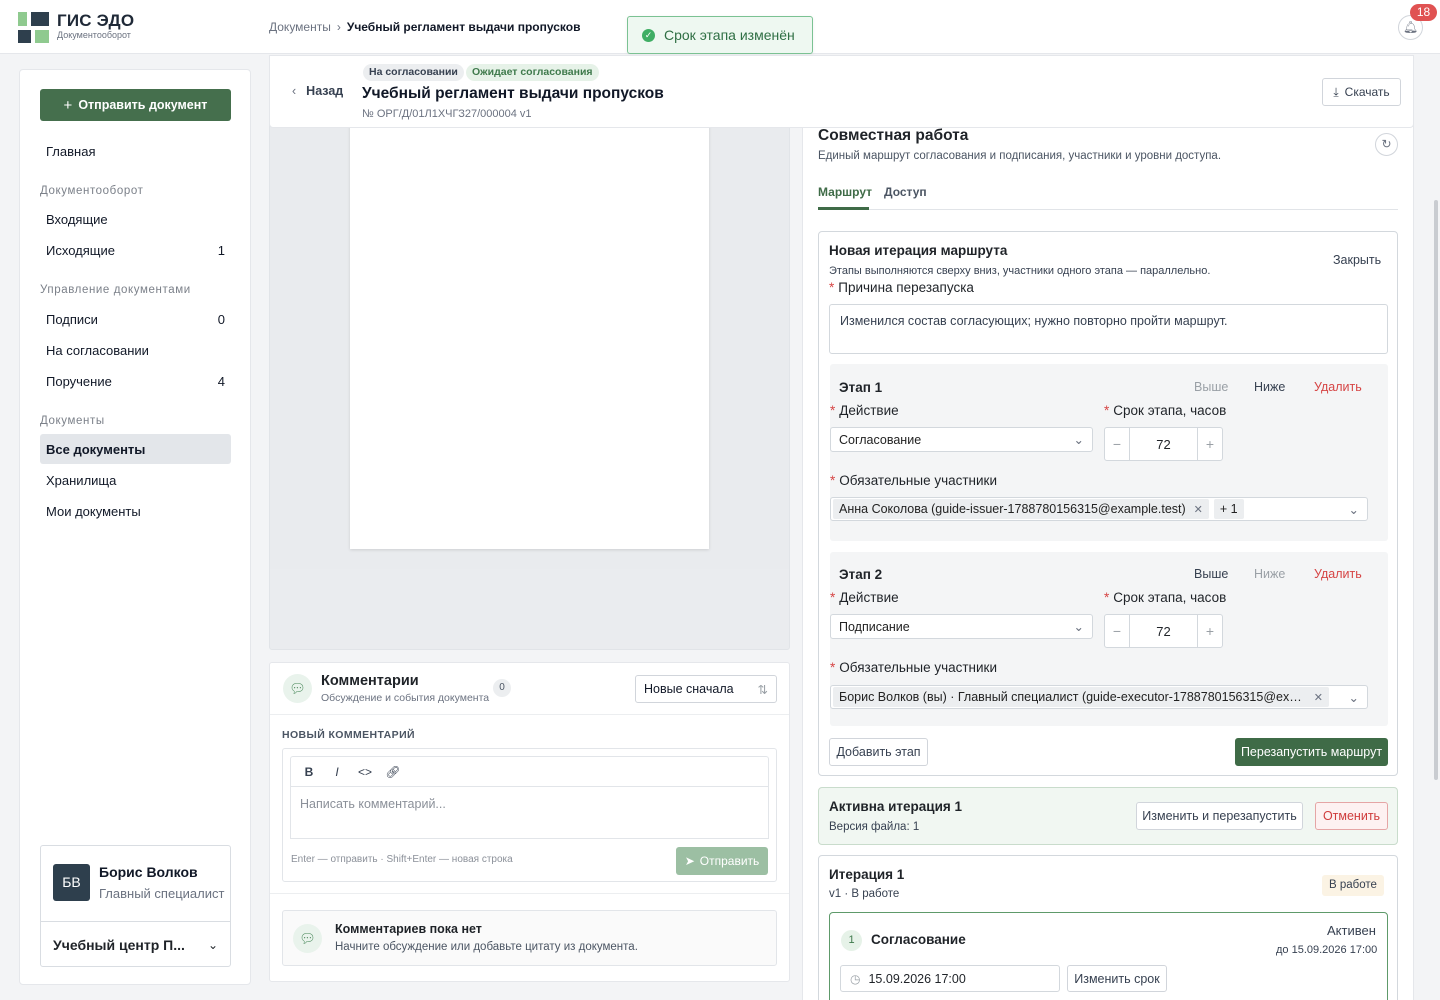  What do you see at coordinates (135, 350) in the screenshot?
I see `sidebar-item-approval: На согласовании` at bounding box center [135, 350].